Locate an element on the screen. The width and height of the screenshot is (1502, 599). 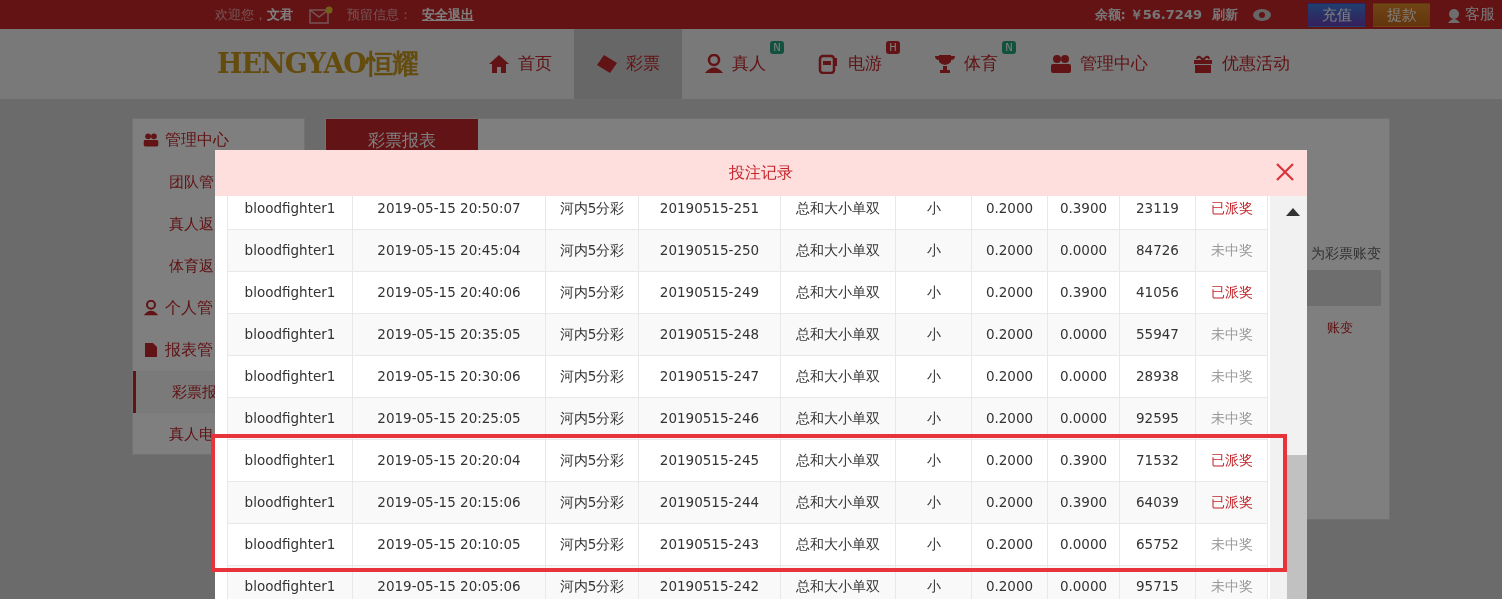
badge: H is located at coordinates (893, 47).